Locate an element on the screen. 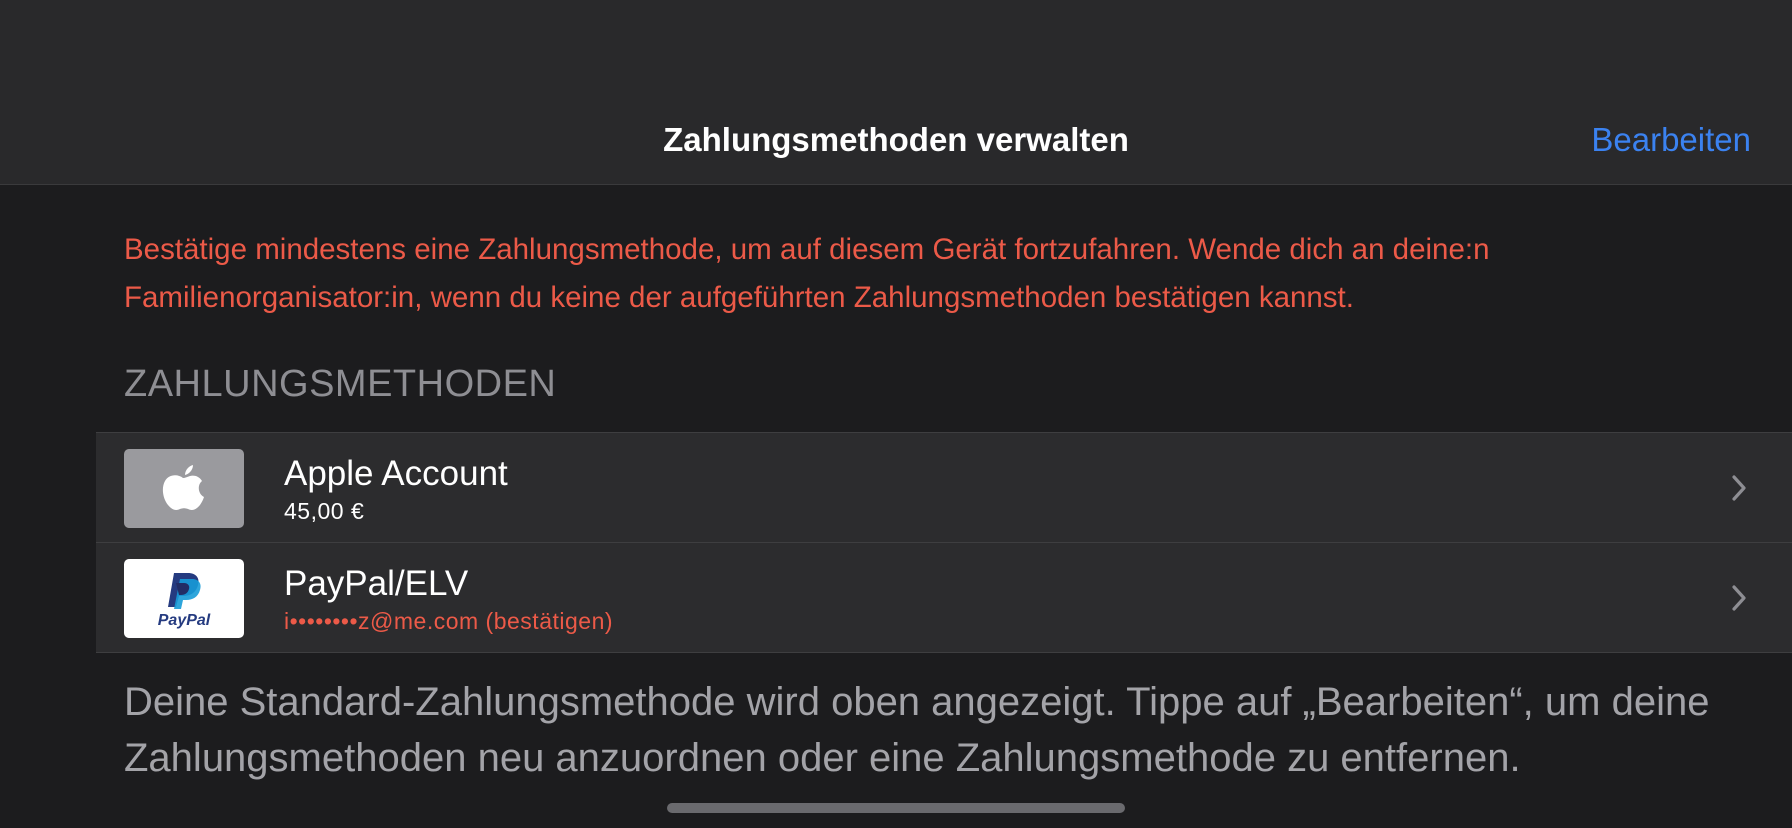 The width and height of the screenshot is (1792, 828). edit-button: Bearbeiten is located at coordinates (1671, 140).